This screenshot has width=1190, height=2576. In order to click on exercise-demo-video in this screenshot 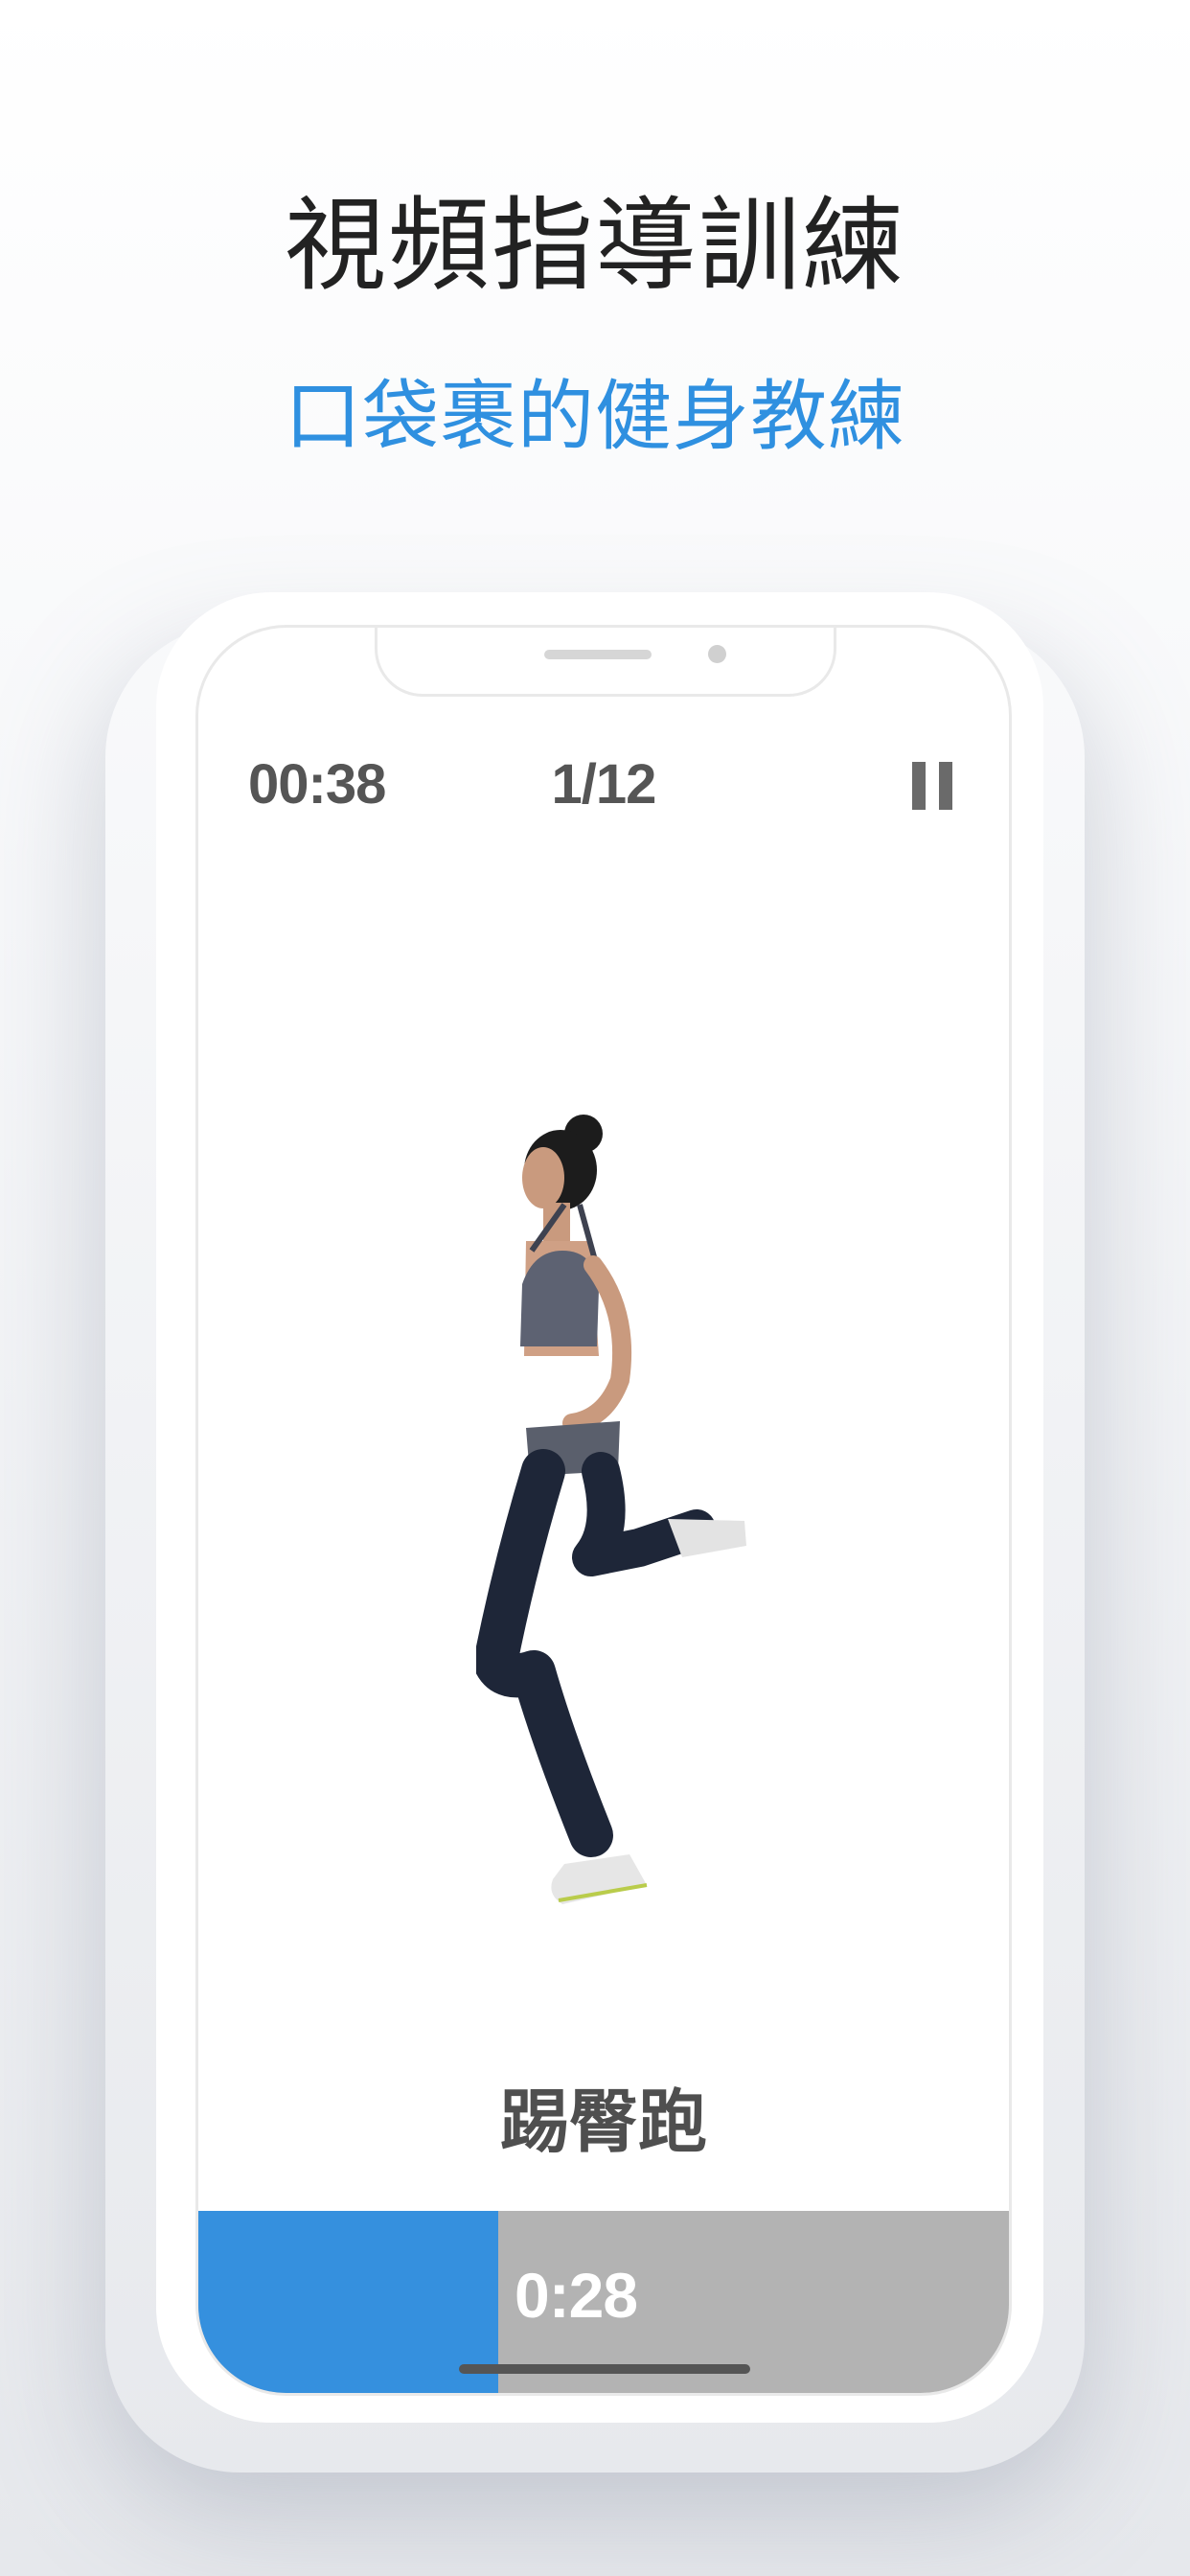, I will do `click(615, 1519)`.